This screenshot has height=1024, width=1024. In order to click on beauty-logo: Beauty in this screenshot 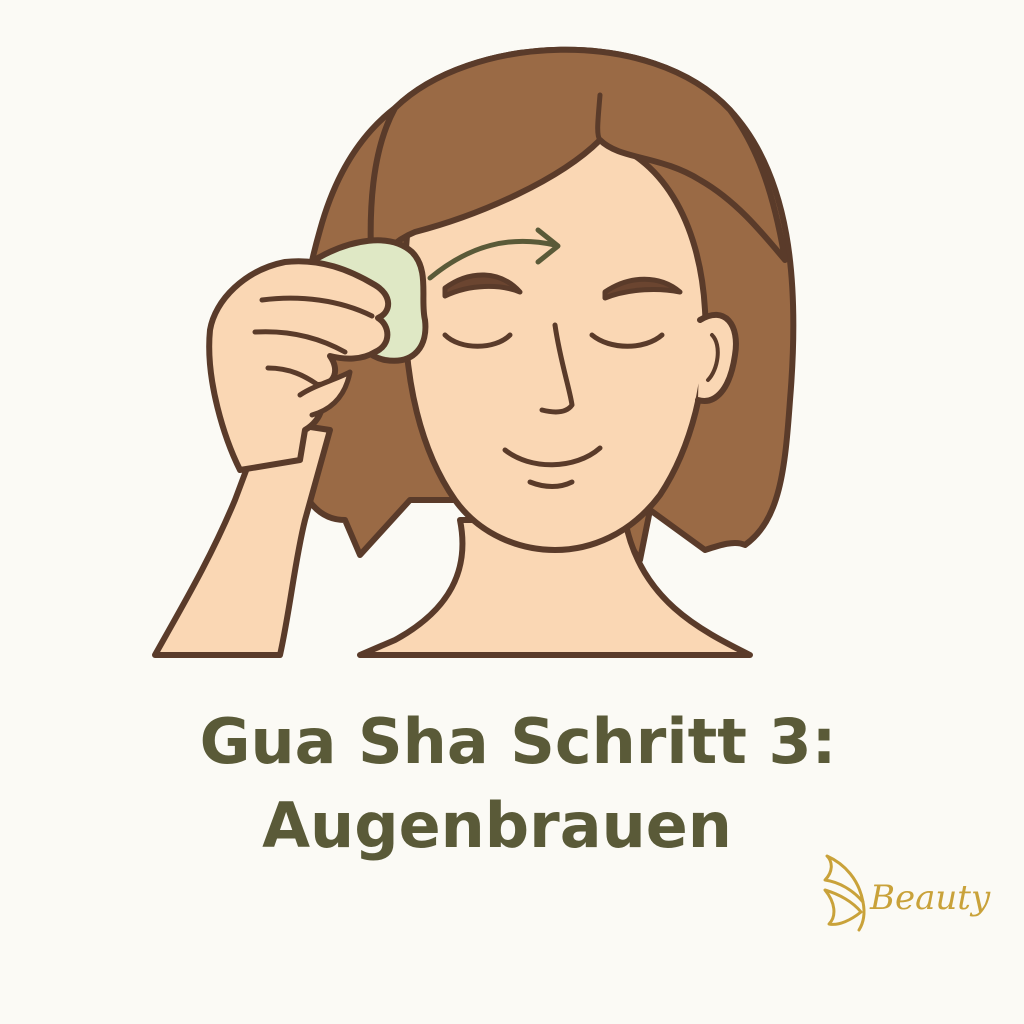, I will do `click(910, 895)`.